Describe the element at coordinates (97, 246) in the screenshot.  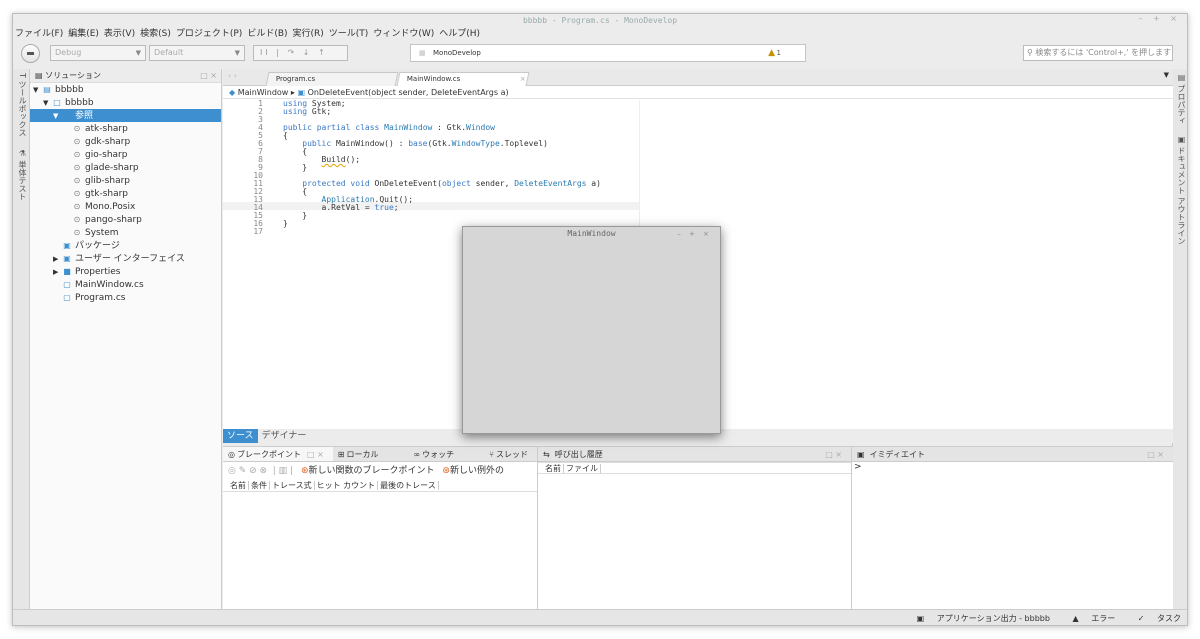
I see `tree-item-label: パッケージ` at that location.